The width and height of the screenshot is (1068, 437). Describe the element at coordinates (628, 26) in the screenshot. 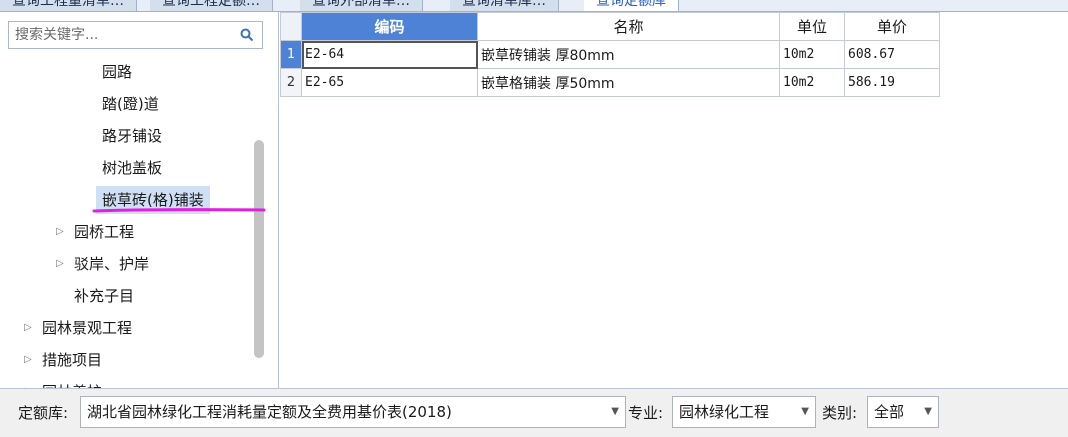

I see `column-header-name: 名称` at that location.